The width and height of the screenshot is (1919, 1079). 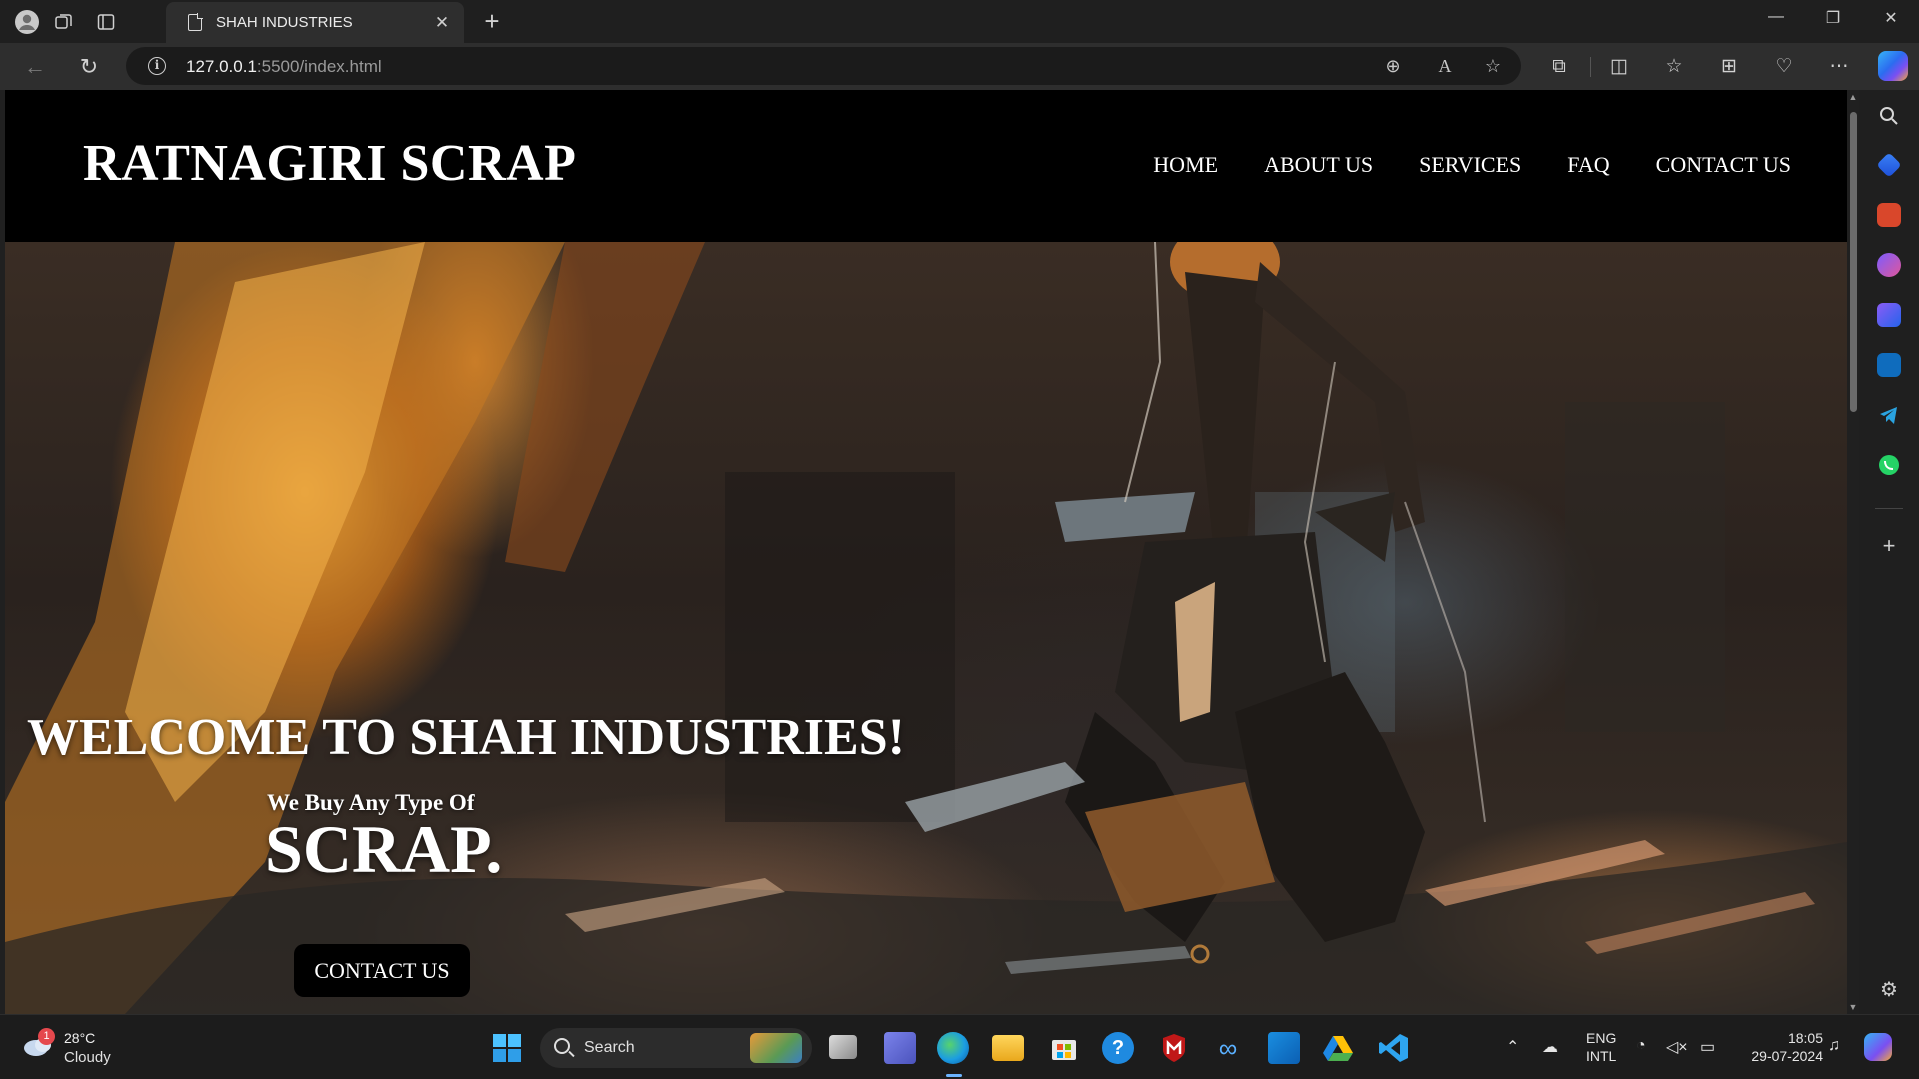 I want to click on weather-temperature: 28°C, so click(x=79, y=1038).